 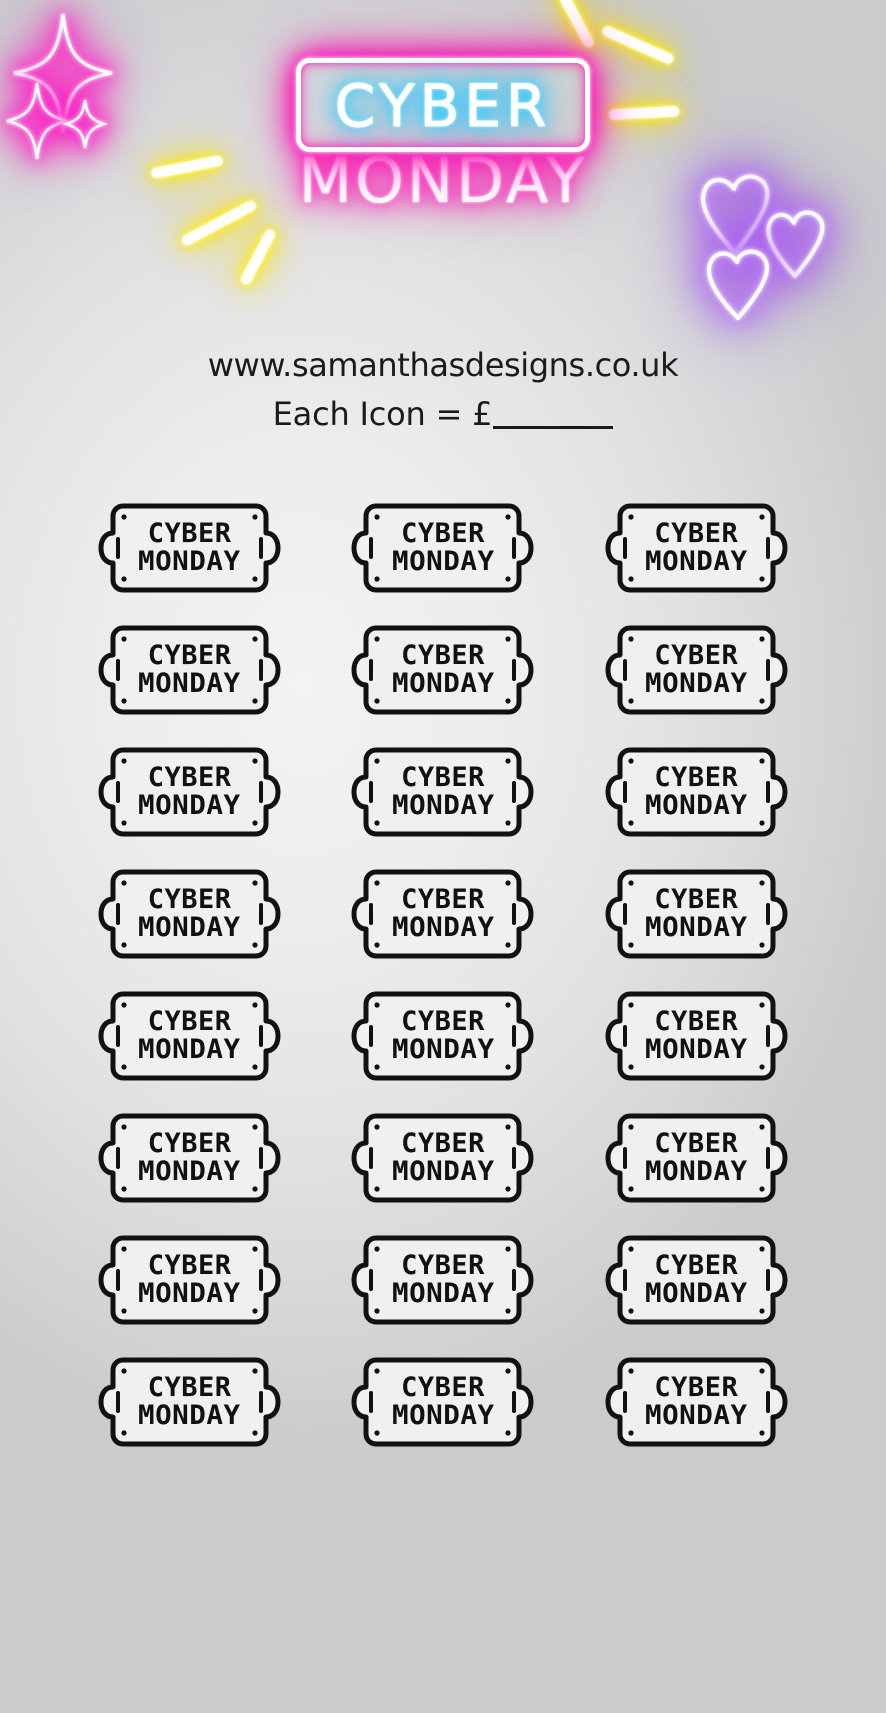 I want to click on sticker-icon-24: CYBER MONDAY, so click(x=696, y=1402).